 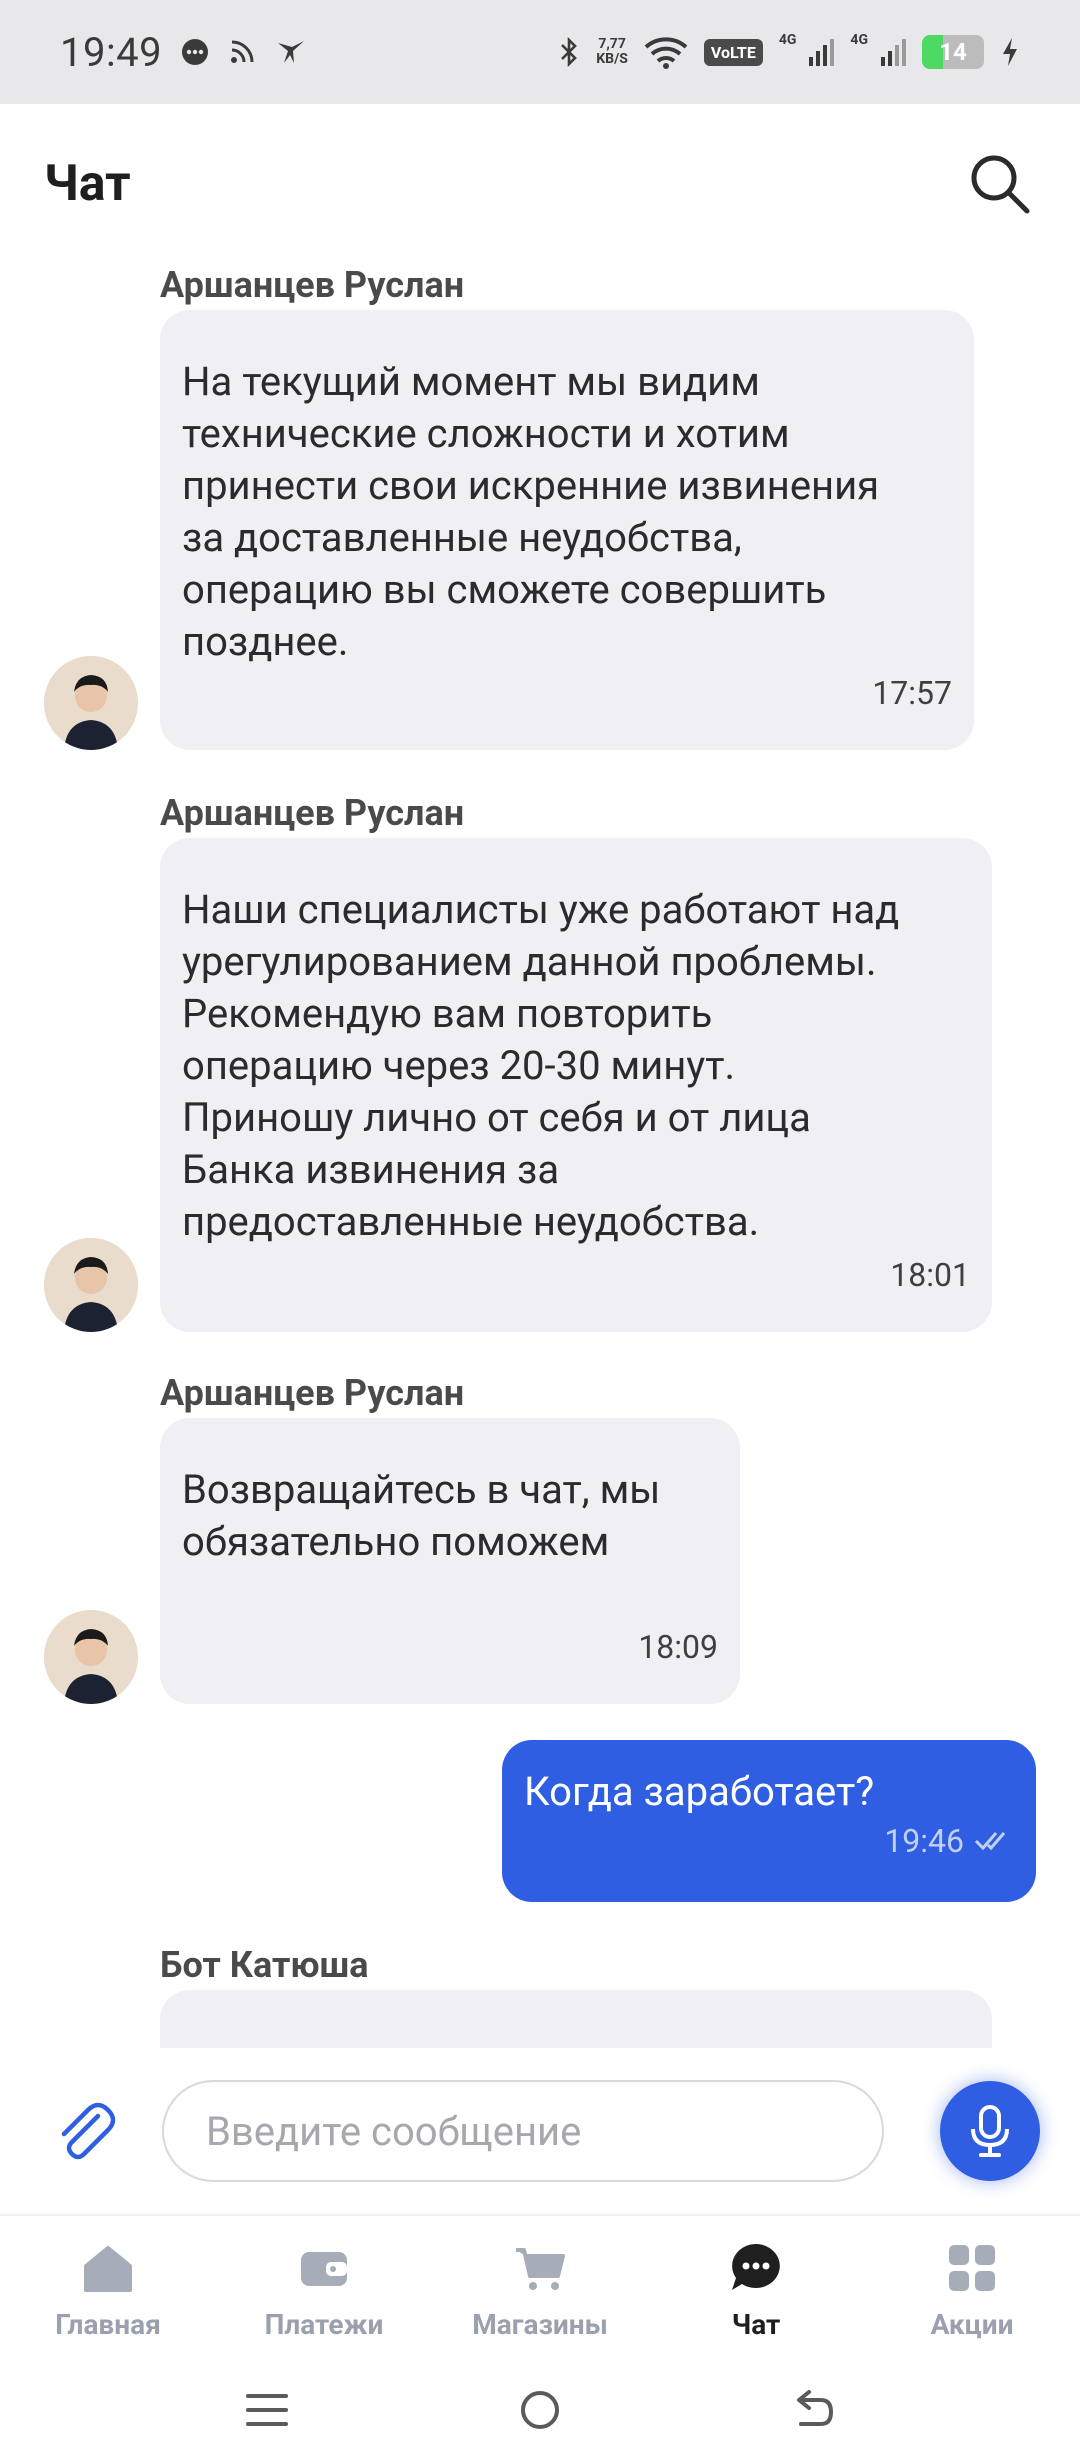 I want to click on battery-indicator: 14, so click(x=953, y=52).